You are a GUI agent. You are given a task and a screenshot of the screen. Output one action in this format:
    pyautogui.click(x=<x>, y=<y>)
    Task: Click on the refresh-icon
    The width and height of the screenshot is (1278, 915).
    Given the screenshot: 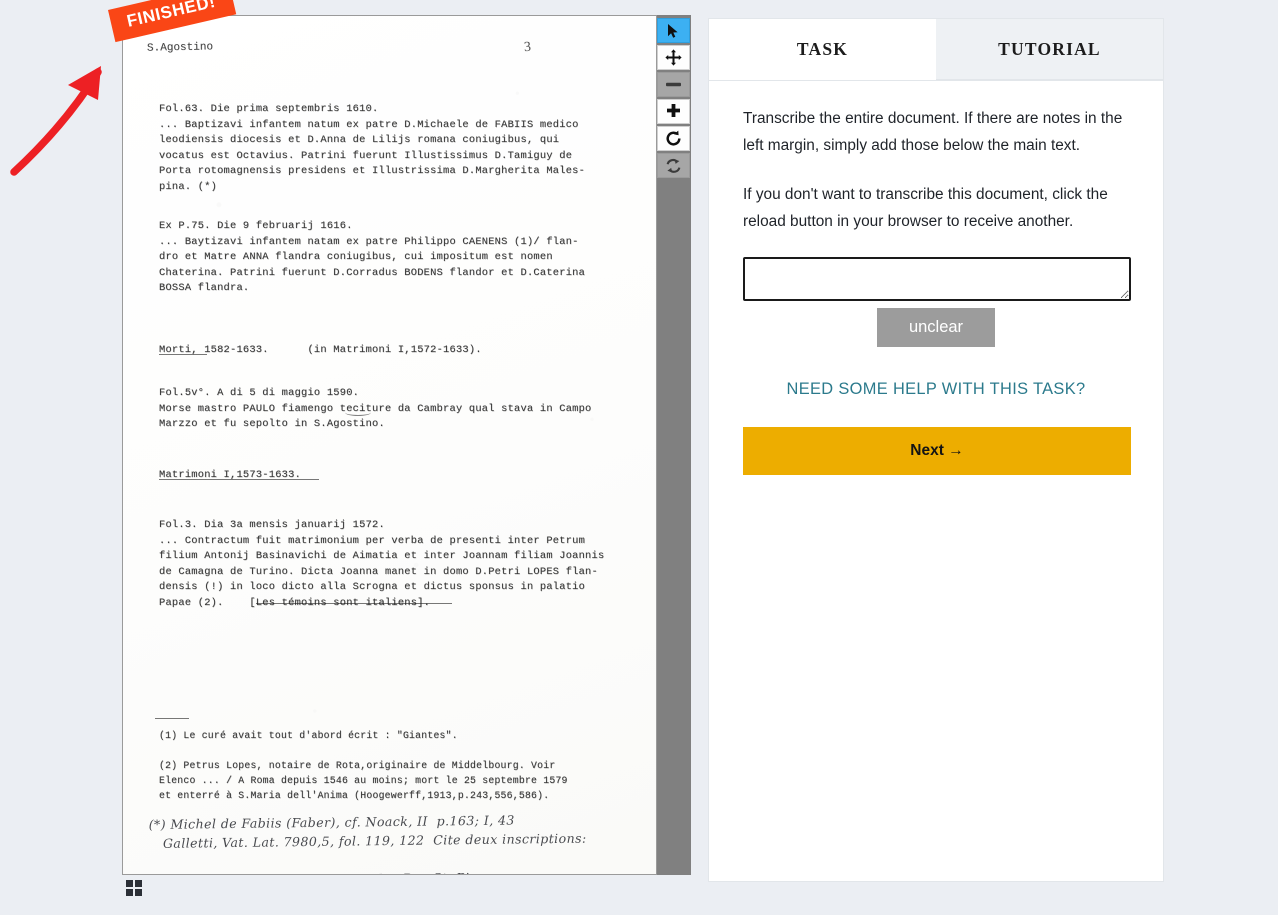 What is the action you would take?
    pyautogui.click(x=673, y=166)
    